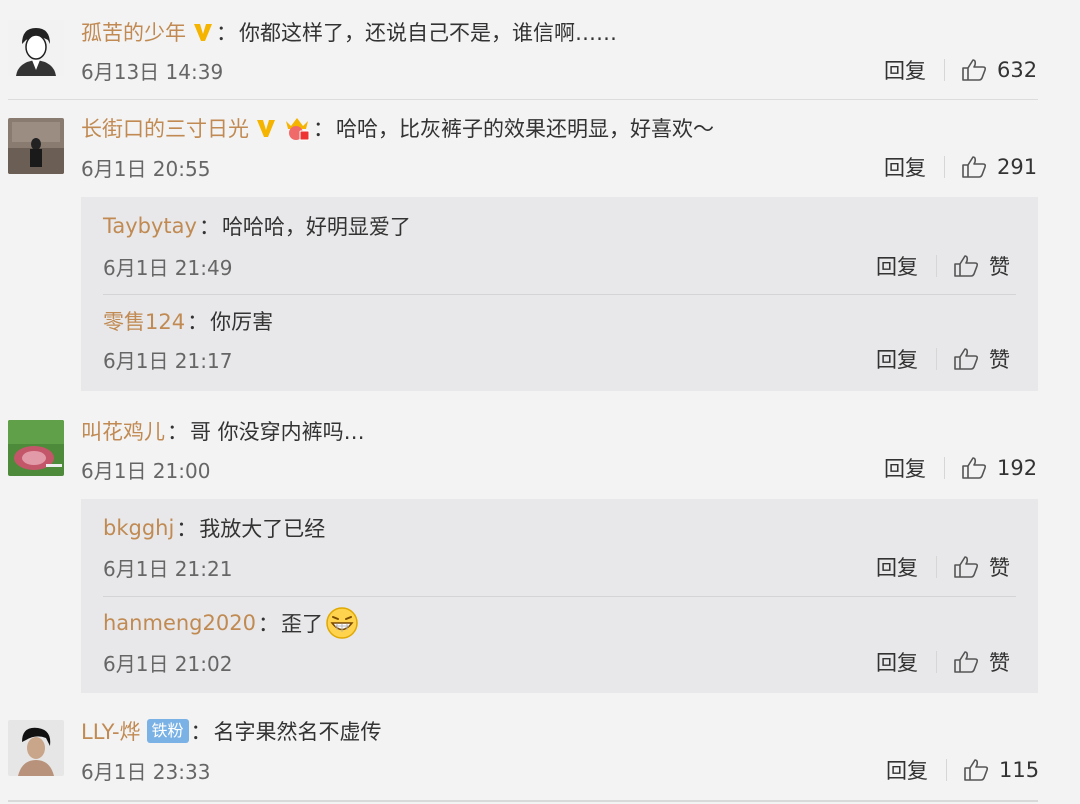  I want to click on subreply-text: 你厉害, so click(242, 322).